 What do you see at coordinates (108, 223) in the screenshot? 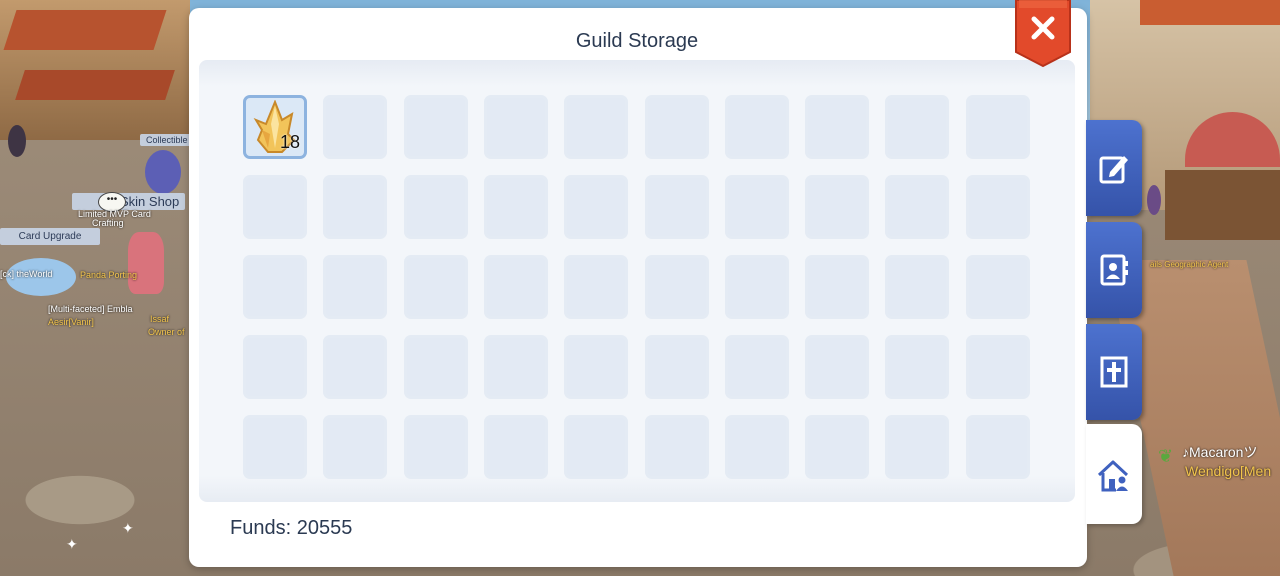
I see `npc-label-crafting: Crafting` at bounding box center [108, 223].